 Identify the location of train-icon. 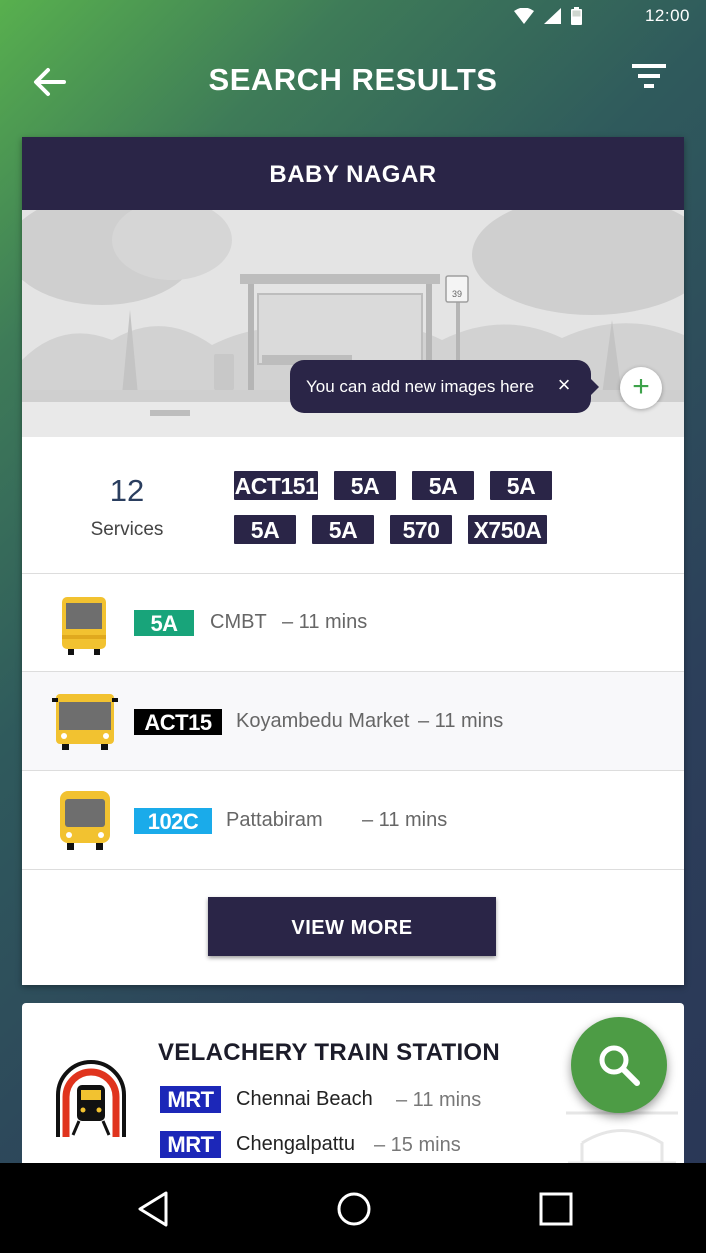
(91, 1098).